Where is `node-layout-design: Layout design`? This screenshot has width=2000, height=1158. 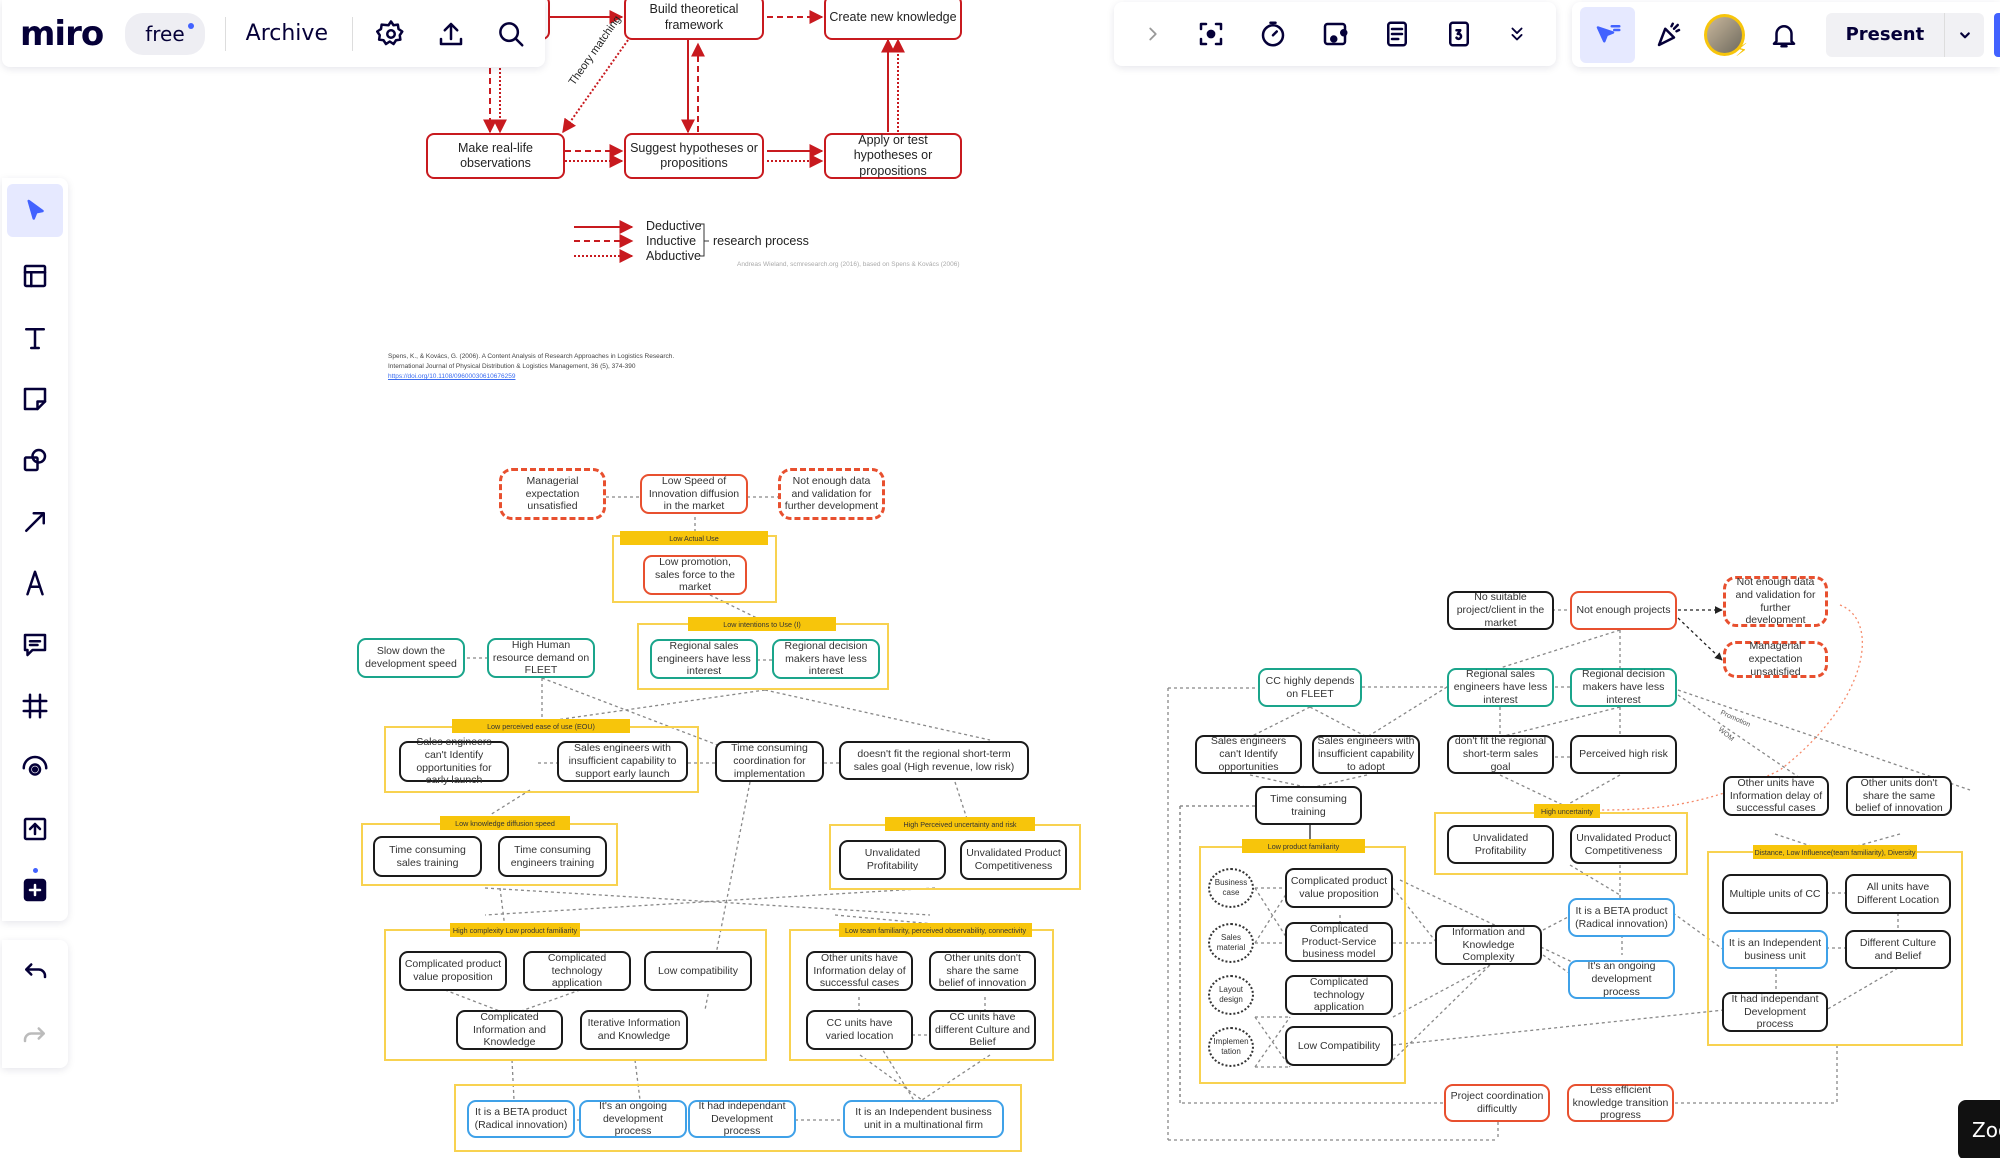 node-layout-design: Layout design is located at coordinates (1231, 995).